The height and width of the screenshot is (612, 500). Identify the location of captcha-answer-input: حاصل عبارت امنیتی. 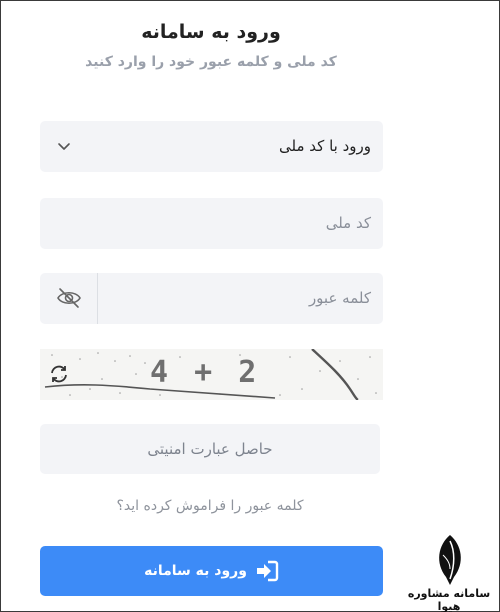
(210, 449).